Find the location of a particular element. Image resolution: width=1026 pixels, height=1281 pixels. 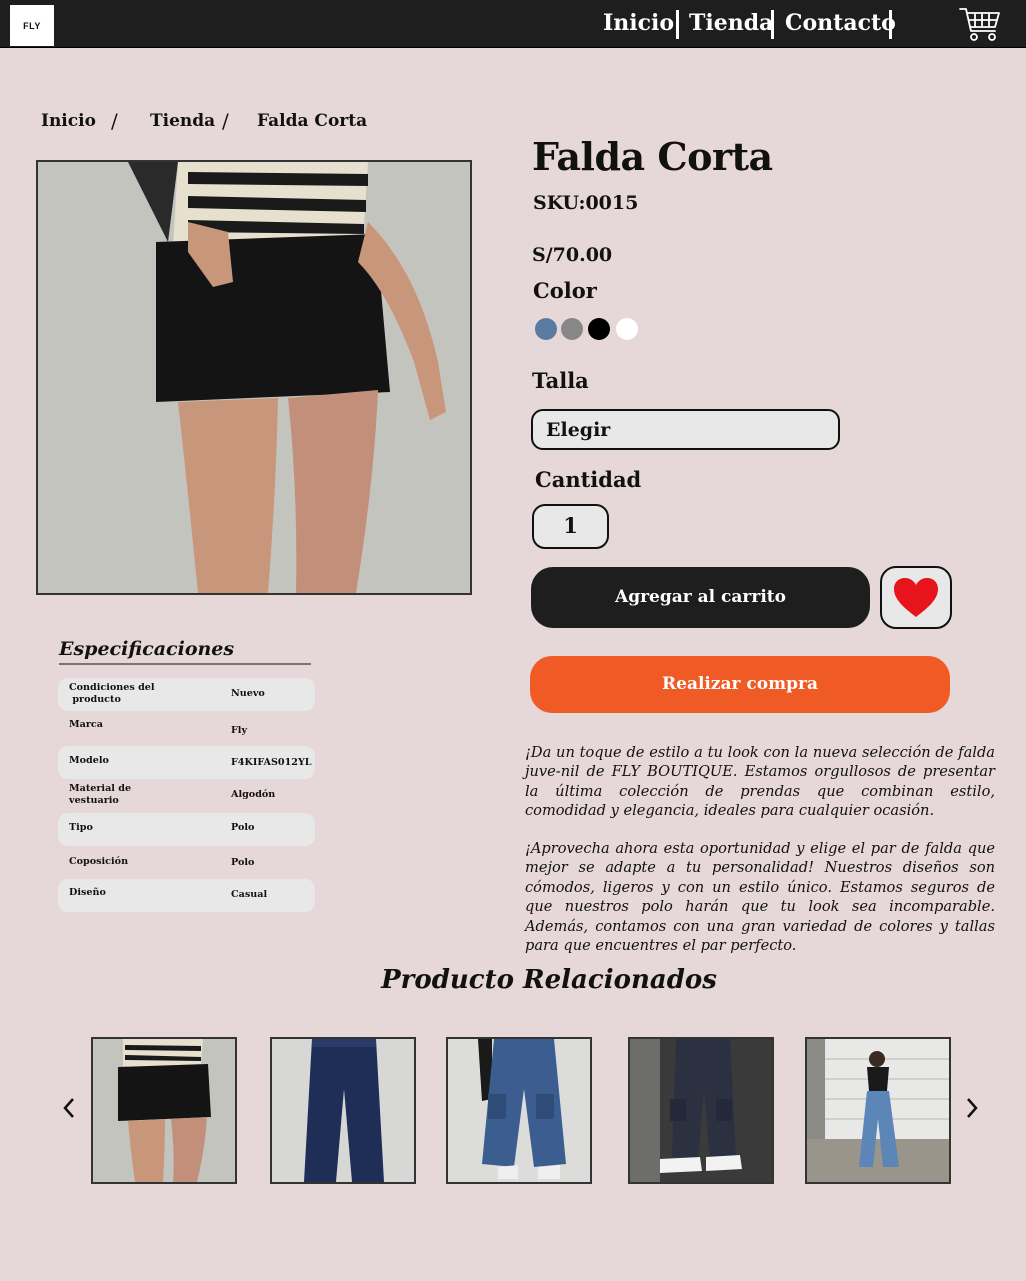

spec-key-material: Material de vestuario is located at coordinates (100, 794).